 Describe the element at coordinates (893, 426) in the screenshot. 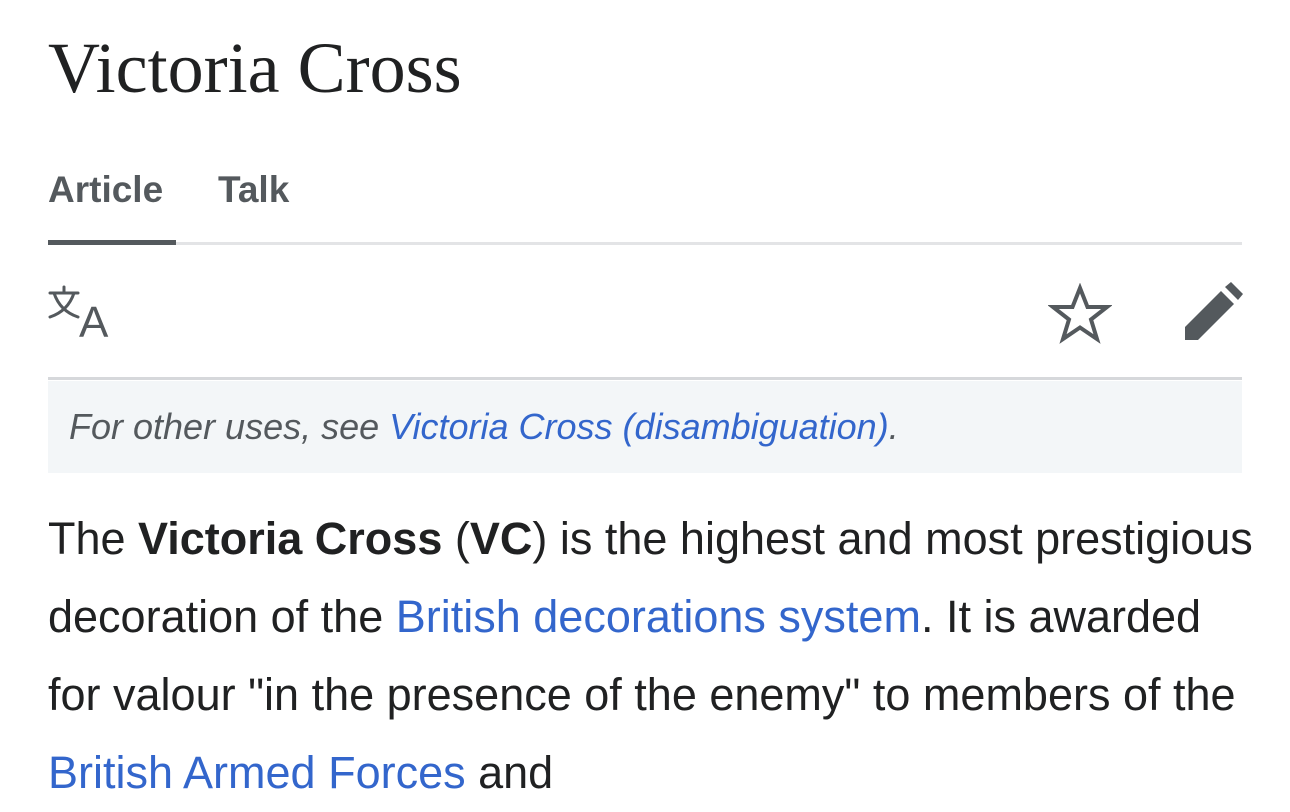

I see `hatnote-suffix: .` at that location.